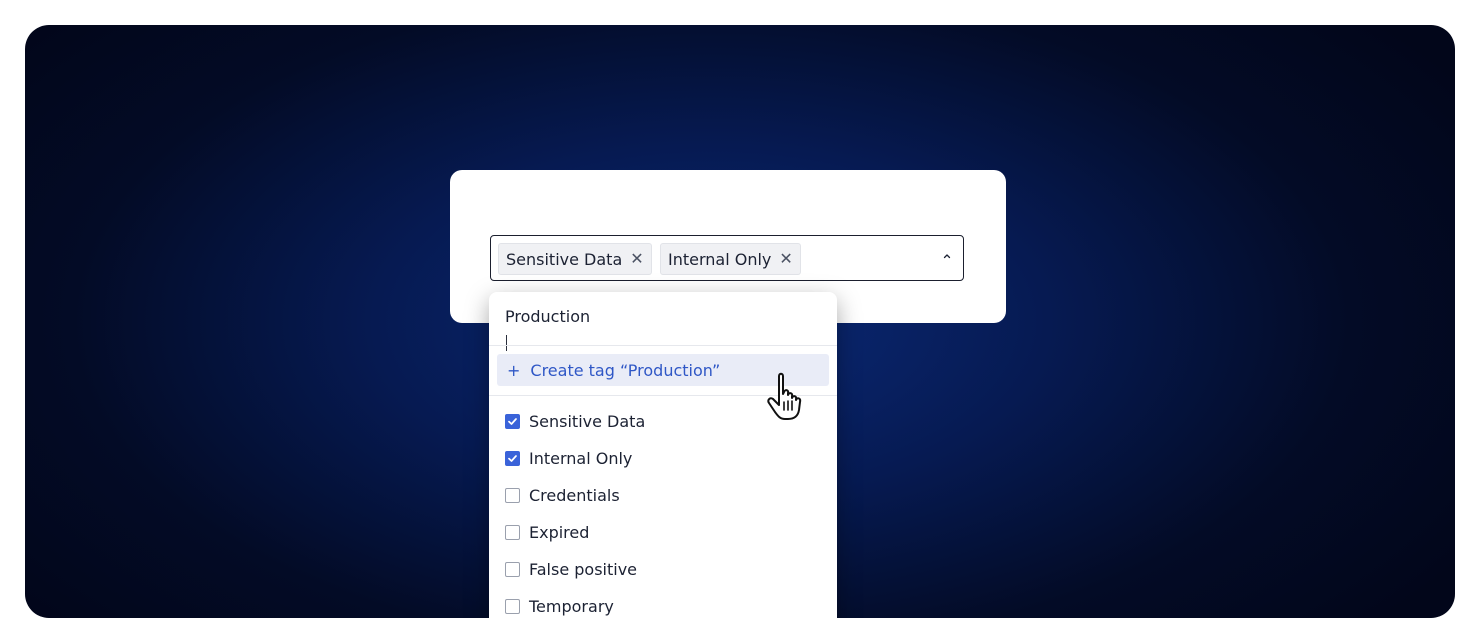  Describe the element at coordinates (581, 458) in the screenshot. I see `option-label: Internal Only` at that location.